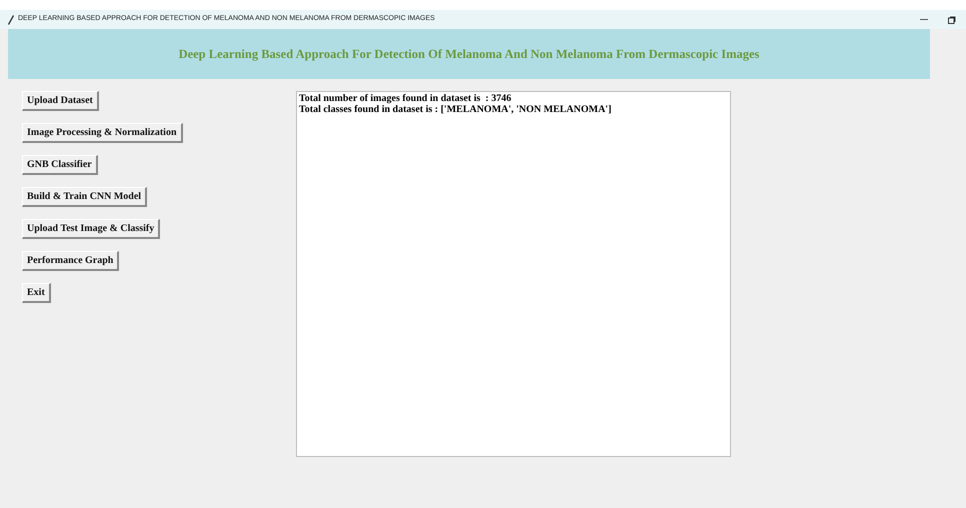 Image resolution: width=966 pixels, height=508 pixels. I want to click on command-button: Performance Graph, so click(71, 261).